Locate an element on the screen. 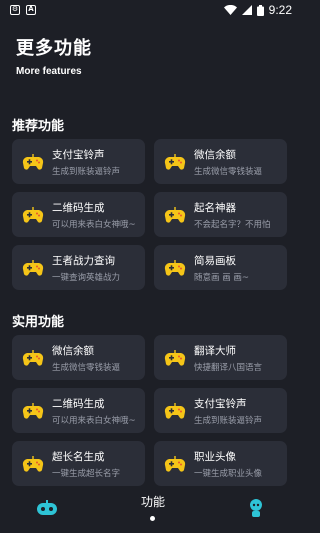  tab-profile is located at coordinates (256, 510).